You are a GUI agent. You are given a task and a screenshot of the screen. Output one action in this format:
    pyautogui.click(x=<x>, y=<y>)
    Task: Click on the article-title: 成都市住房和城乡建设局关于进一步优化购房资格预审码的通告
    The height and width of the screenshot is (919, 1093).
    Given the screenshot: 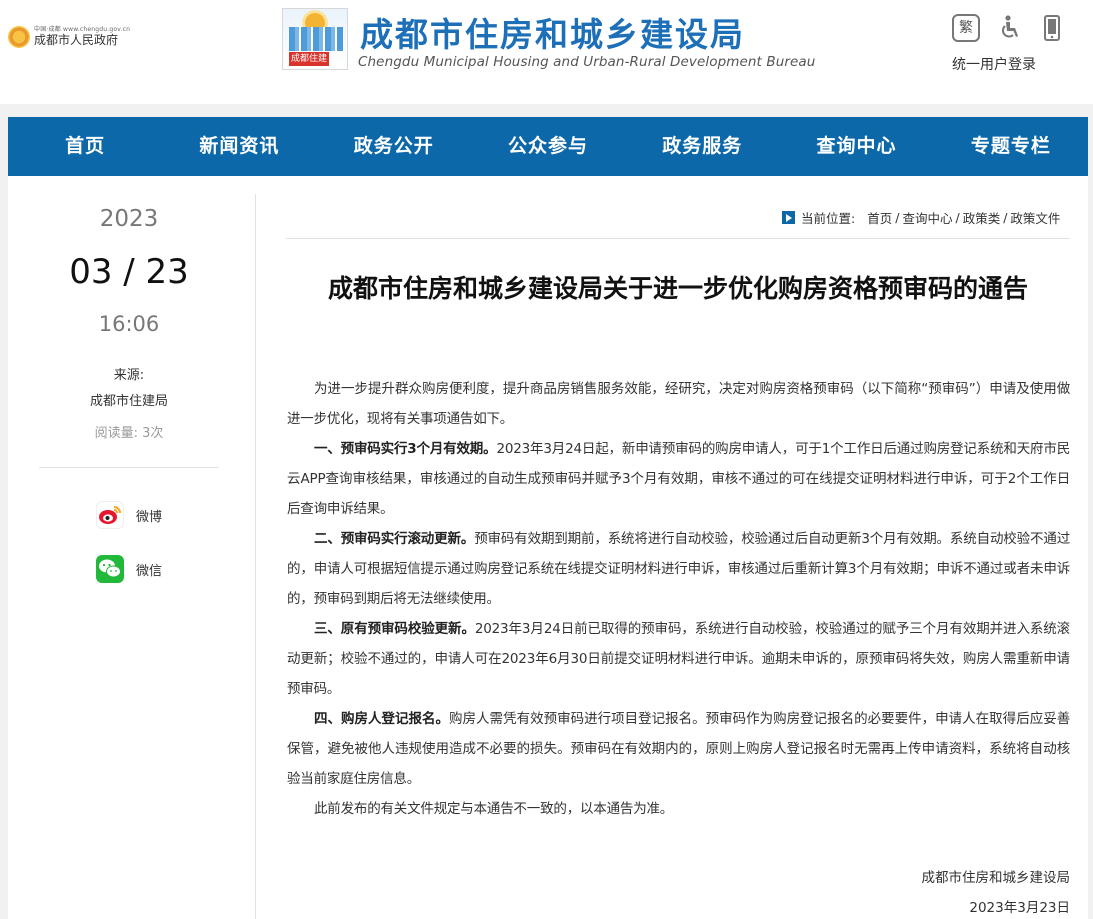 What is the action you would take?
    pyautogui.click(x=677, y=288)
    